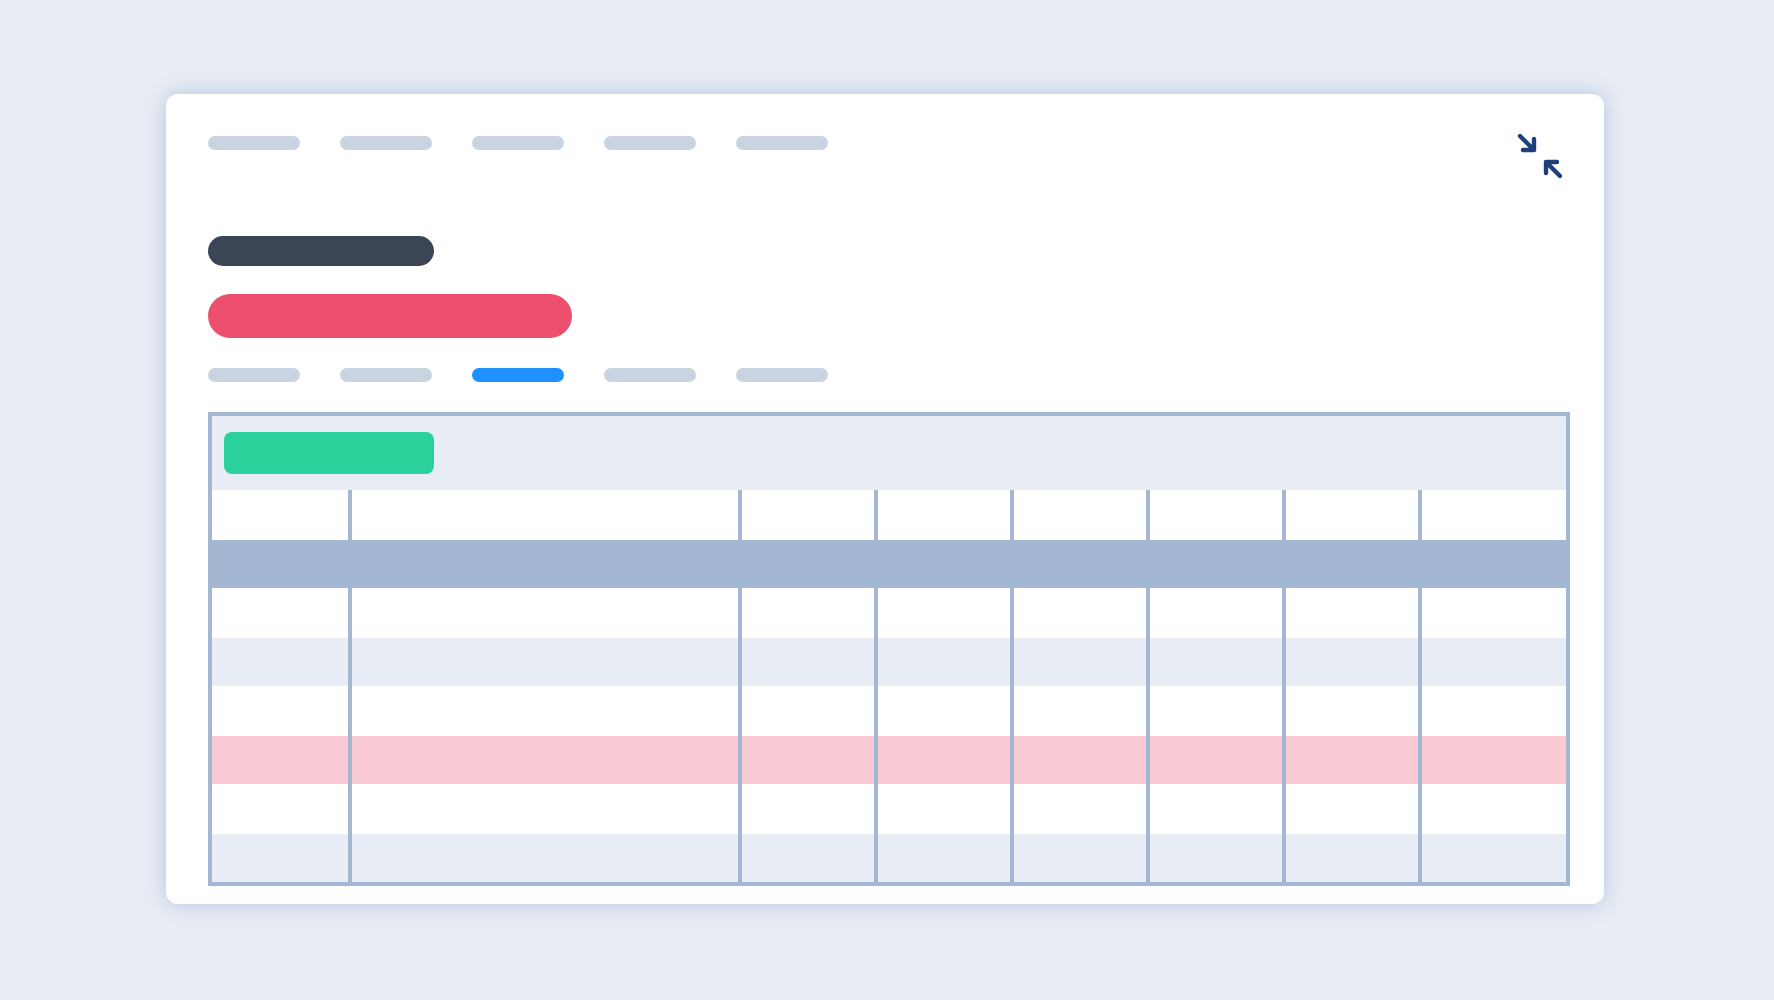 This screenshot has height=1000, width=1774. Describe the element at coordinates (1540, 156) in the screenshot. I see `collapse-icon` at that location.